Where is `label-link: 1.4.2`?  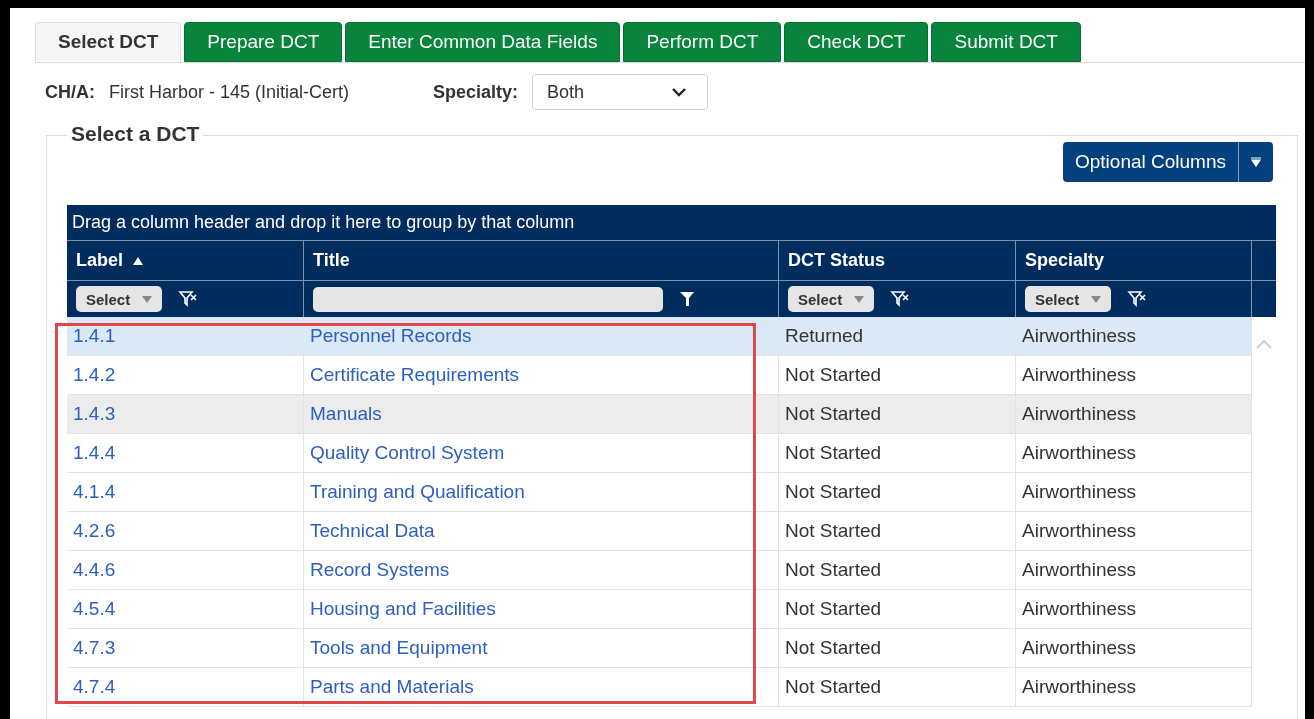 label-link: 1.4.2 is located at coordinates (185, 375).